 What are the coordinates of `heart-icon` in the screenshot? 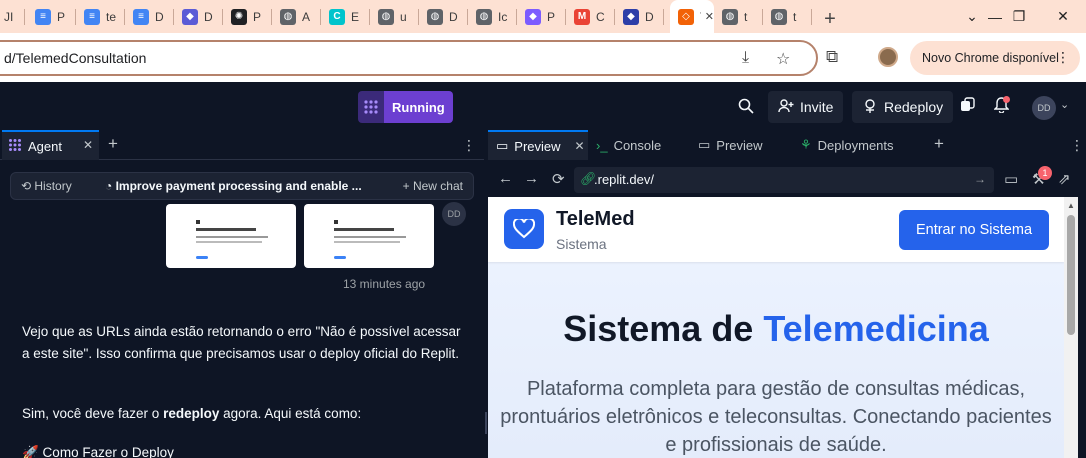 It's located at (524, 229).